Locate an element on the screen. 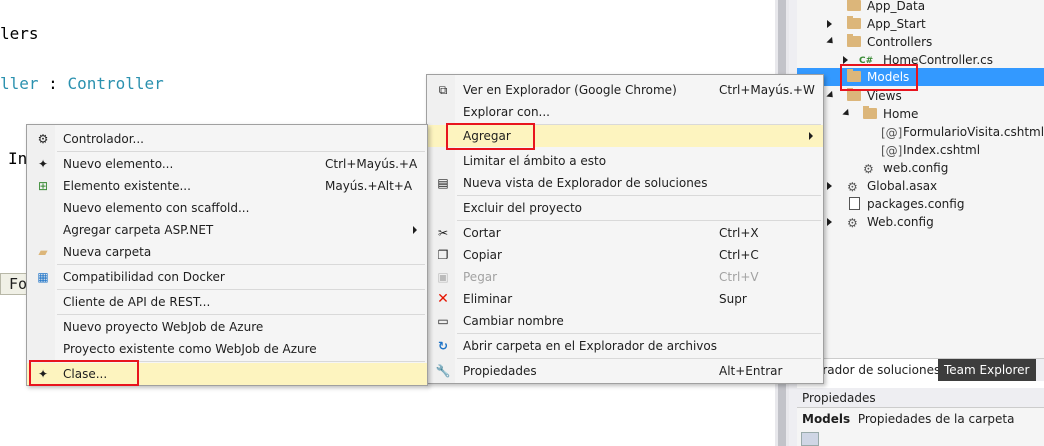 This screenshot has height=446, width=1044. tab-team-explorer: Team Explorer is located at coordinates (987, 370).